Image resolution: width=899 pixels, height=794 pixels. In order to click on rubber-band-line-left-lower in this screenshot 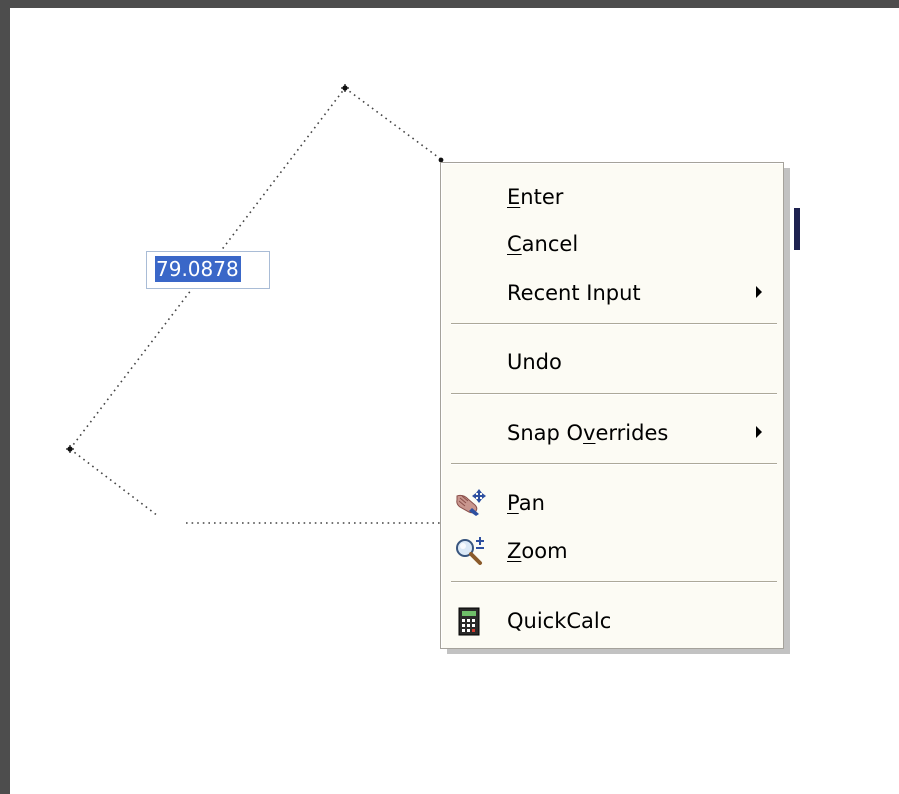, I will do `click(114, 482)`.